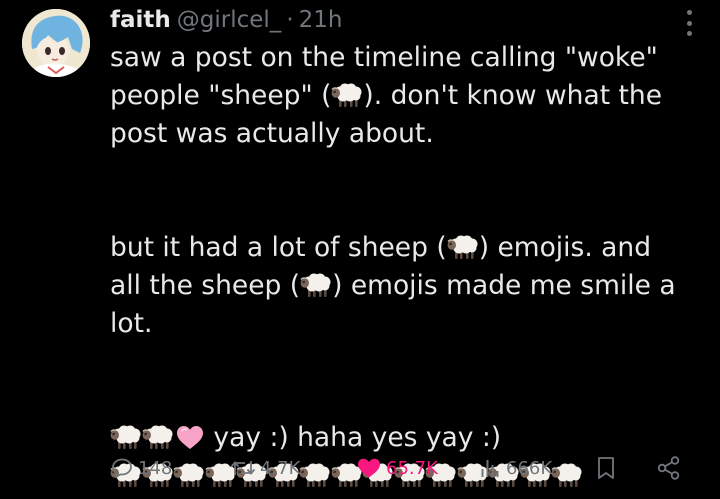 The image size is (720, 499). Describe the element at coordinates (190, 437) in the screenshot. I see `pink-heart-emoji` at that location.